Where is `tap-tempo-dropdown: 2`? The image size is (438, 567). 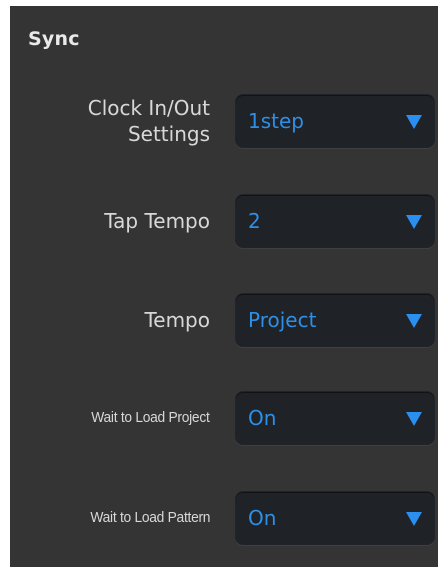 tap-tempo-dropdown: 2 is located at coordinates (335, 221).